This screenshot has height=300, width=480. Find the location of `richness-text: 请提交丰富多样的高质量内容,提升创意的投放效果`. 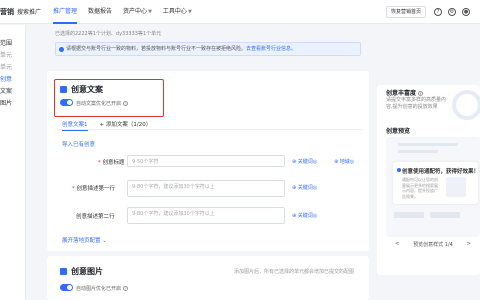

richness-text: 请提交丰富多样的高质量内容,提升创意的投放效果 is located at coordinates (416, 103).